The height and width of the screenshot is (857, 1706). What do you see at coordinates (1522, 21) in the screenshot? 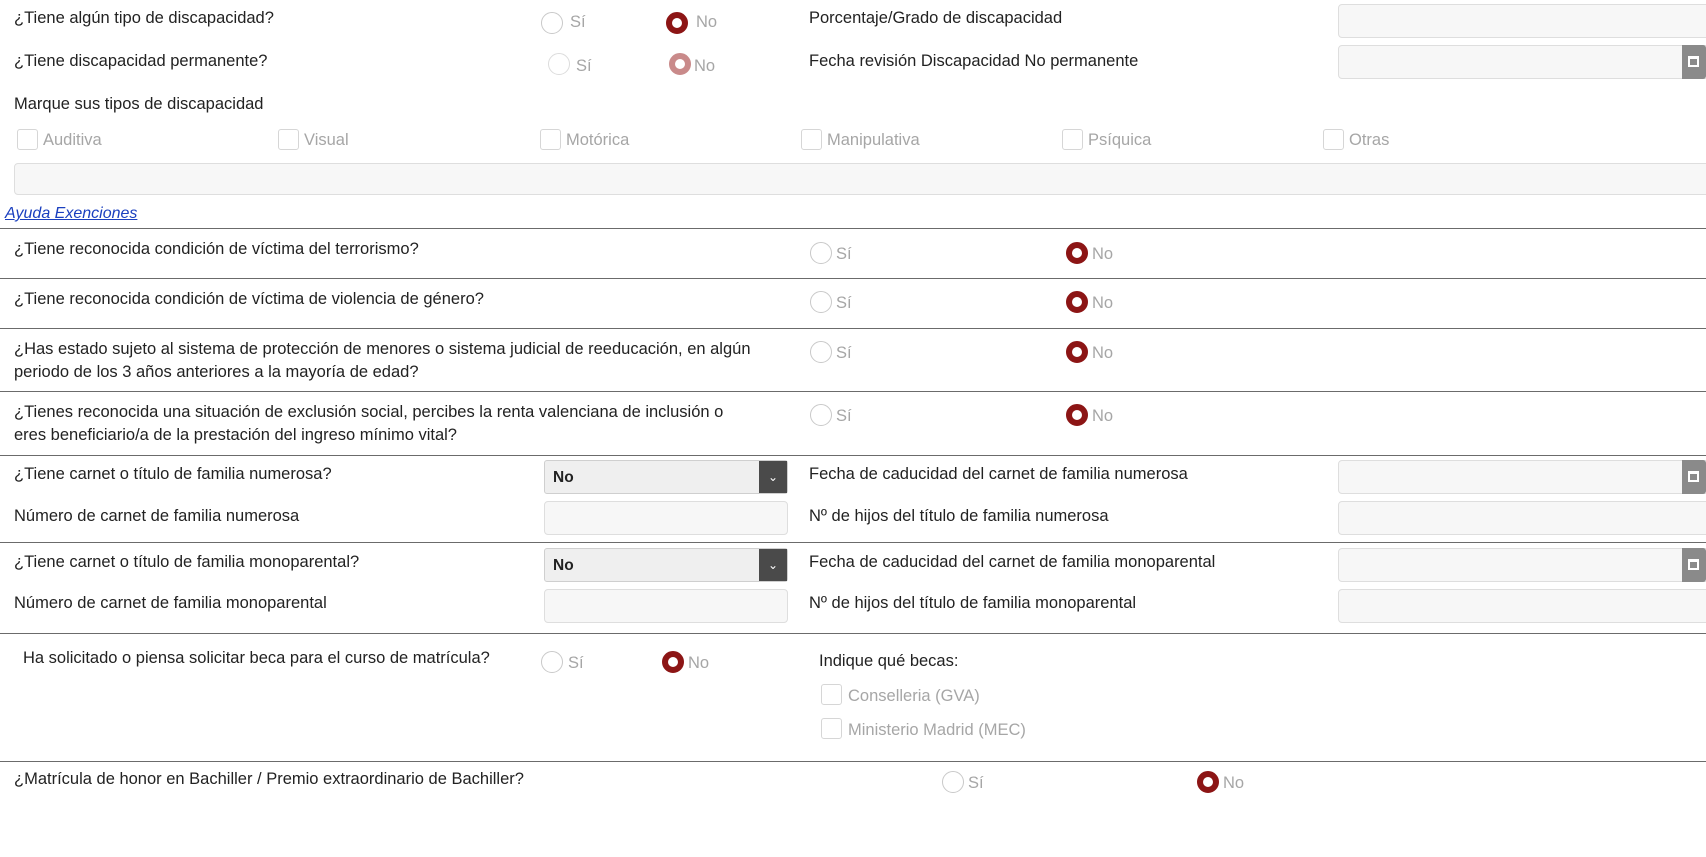
I see `porcentaje-input` at bounding box center [1522, 21].